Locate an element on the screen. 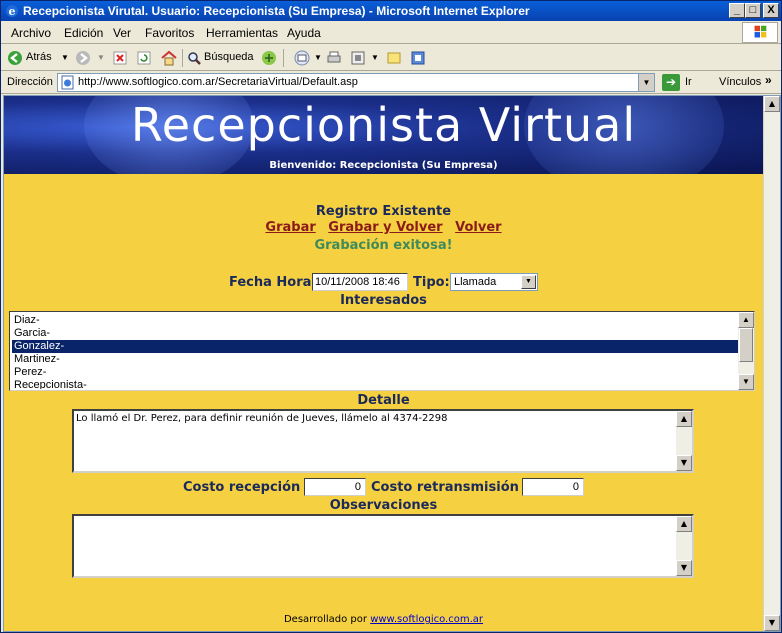  go-button: Ir is located at coordinates (688, 82).